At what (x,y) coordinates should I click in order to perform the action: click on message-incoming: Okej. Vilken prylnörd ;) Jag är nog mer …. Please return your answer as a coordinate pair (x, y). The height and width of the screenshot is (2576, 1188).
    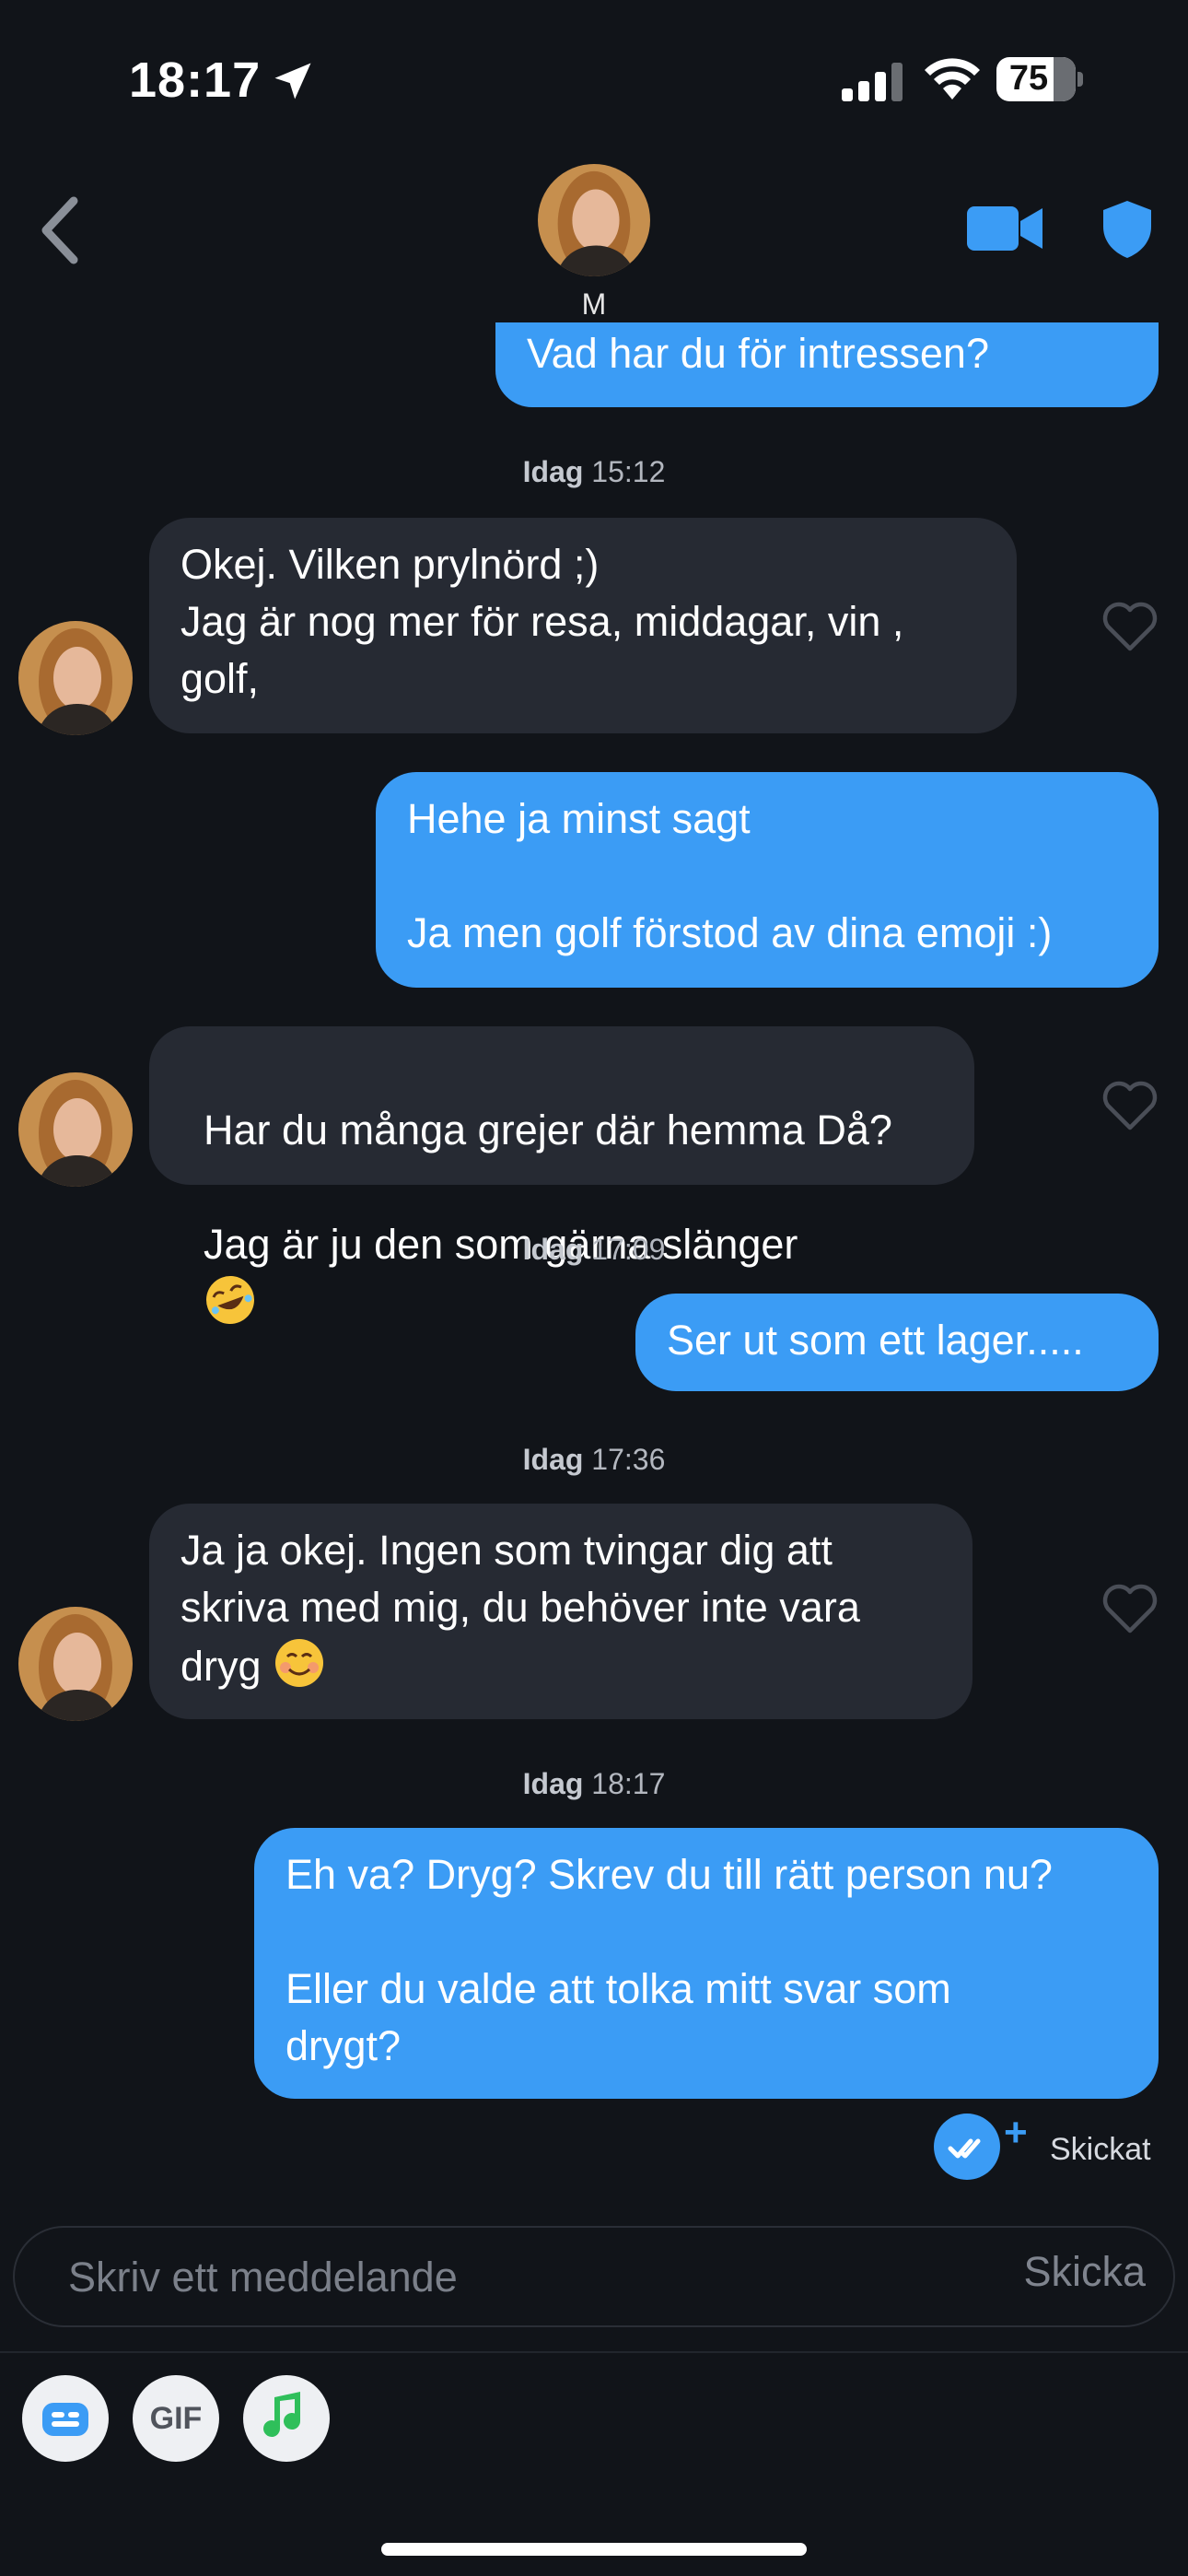
    Looking at the image, I should click on (583, 625).